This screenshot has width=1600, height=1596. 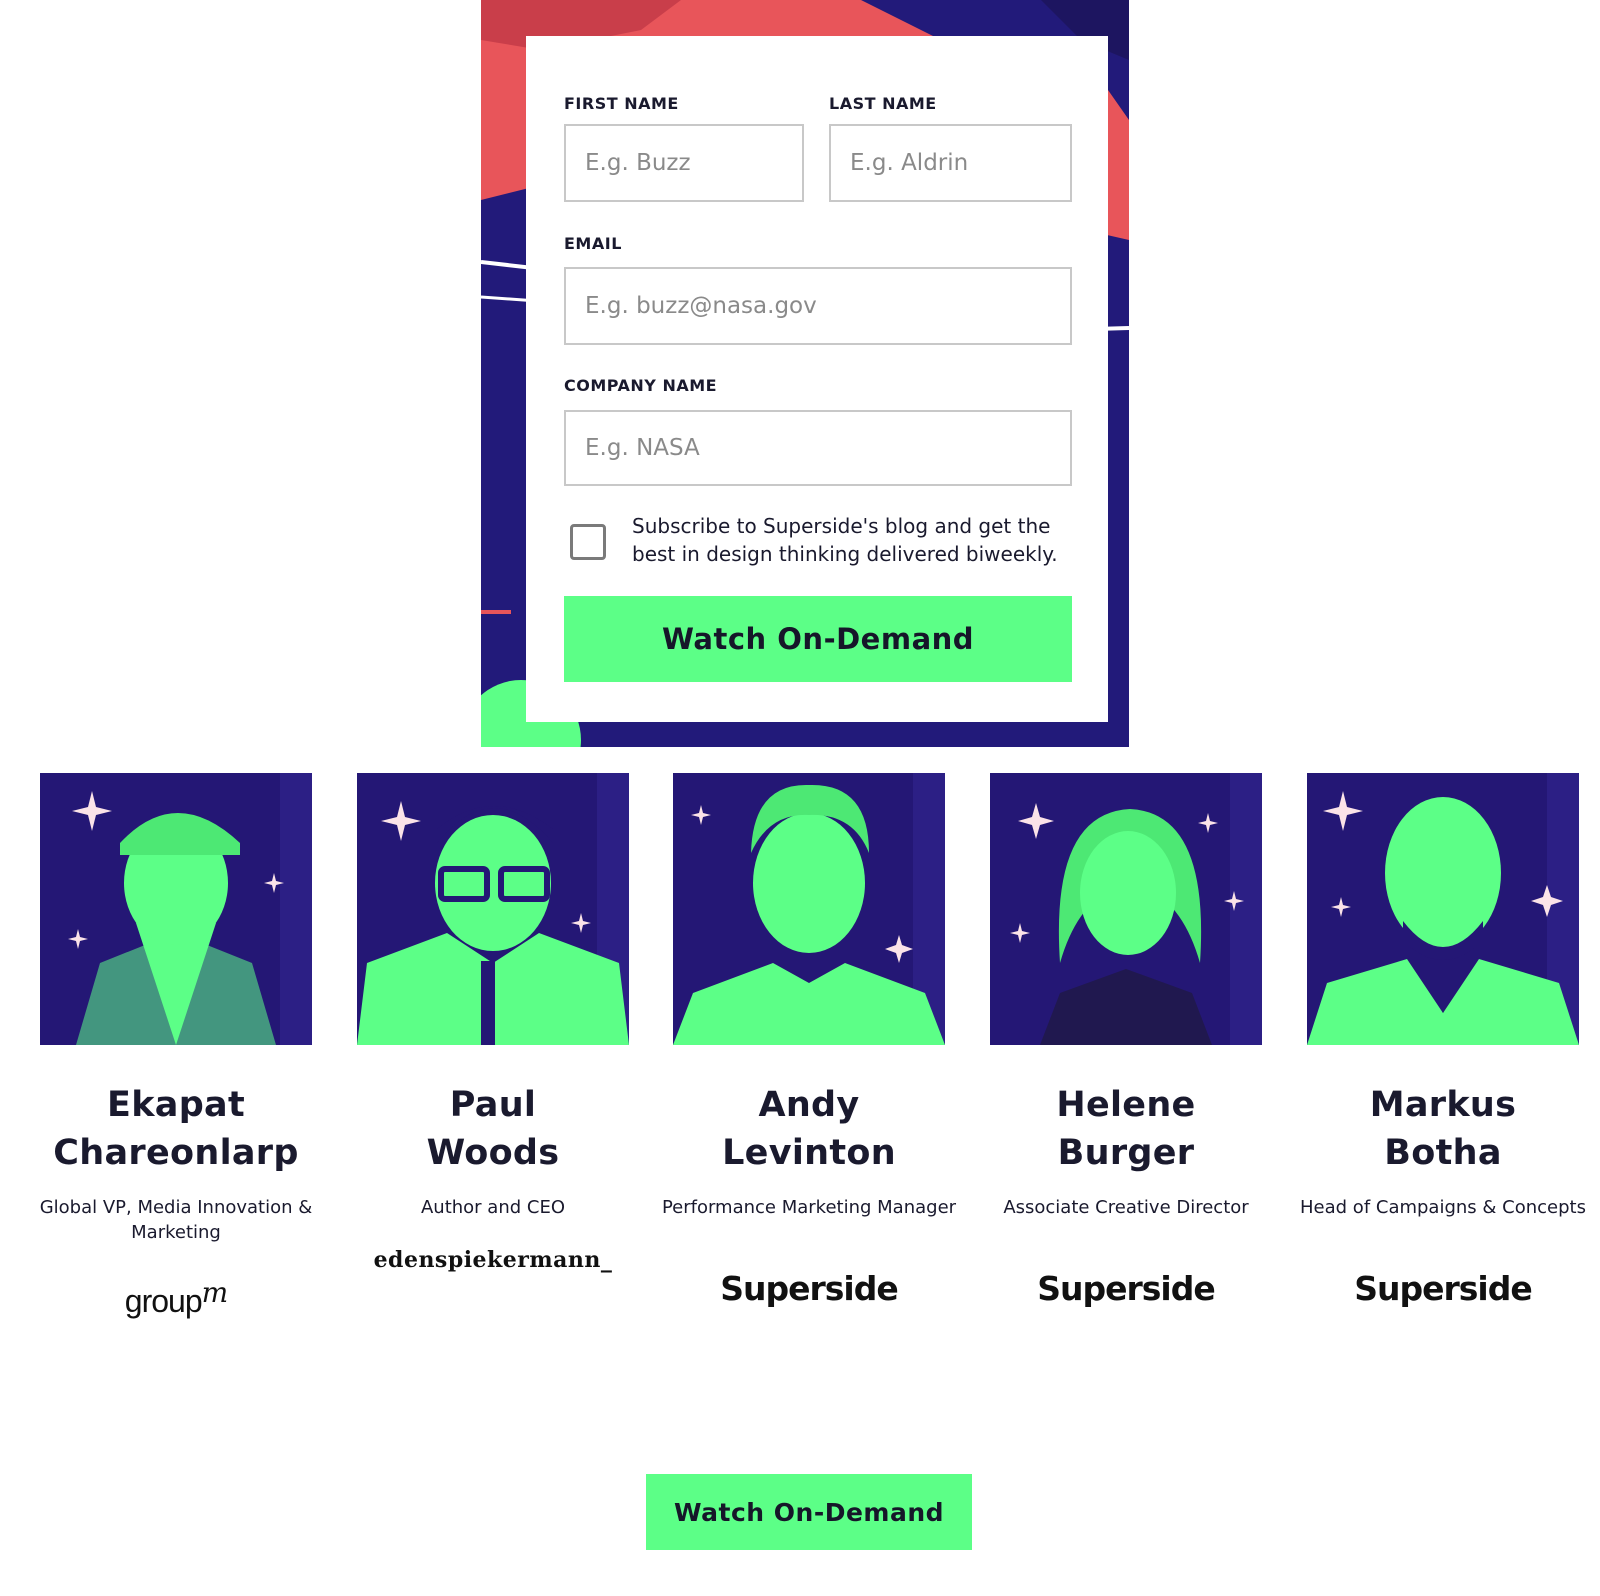 What do you see at coordinates (176, 1297) in the screenshot?
I see `company-logo-groupm: groupm` at bounding box center [176, 1297].